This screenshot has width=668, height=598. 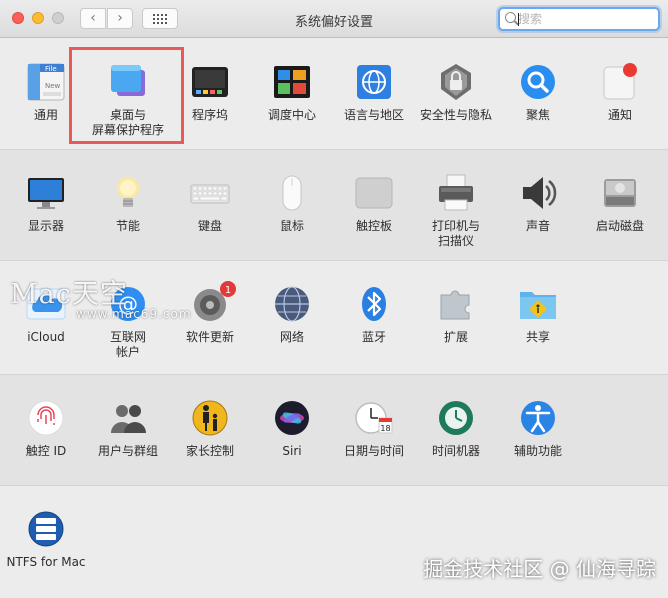 I want to click on printers-scanners-icon, so click(x=456, y=193).